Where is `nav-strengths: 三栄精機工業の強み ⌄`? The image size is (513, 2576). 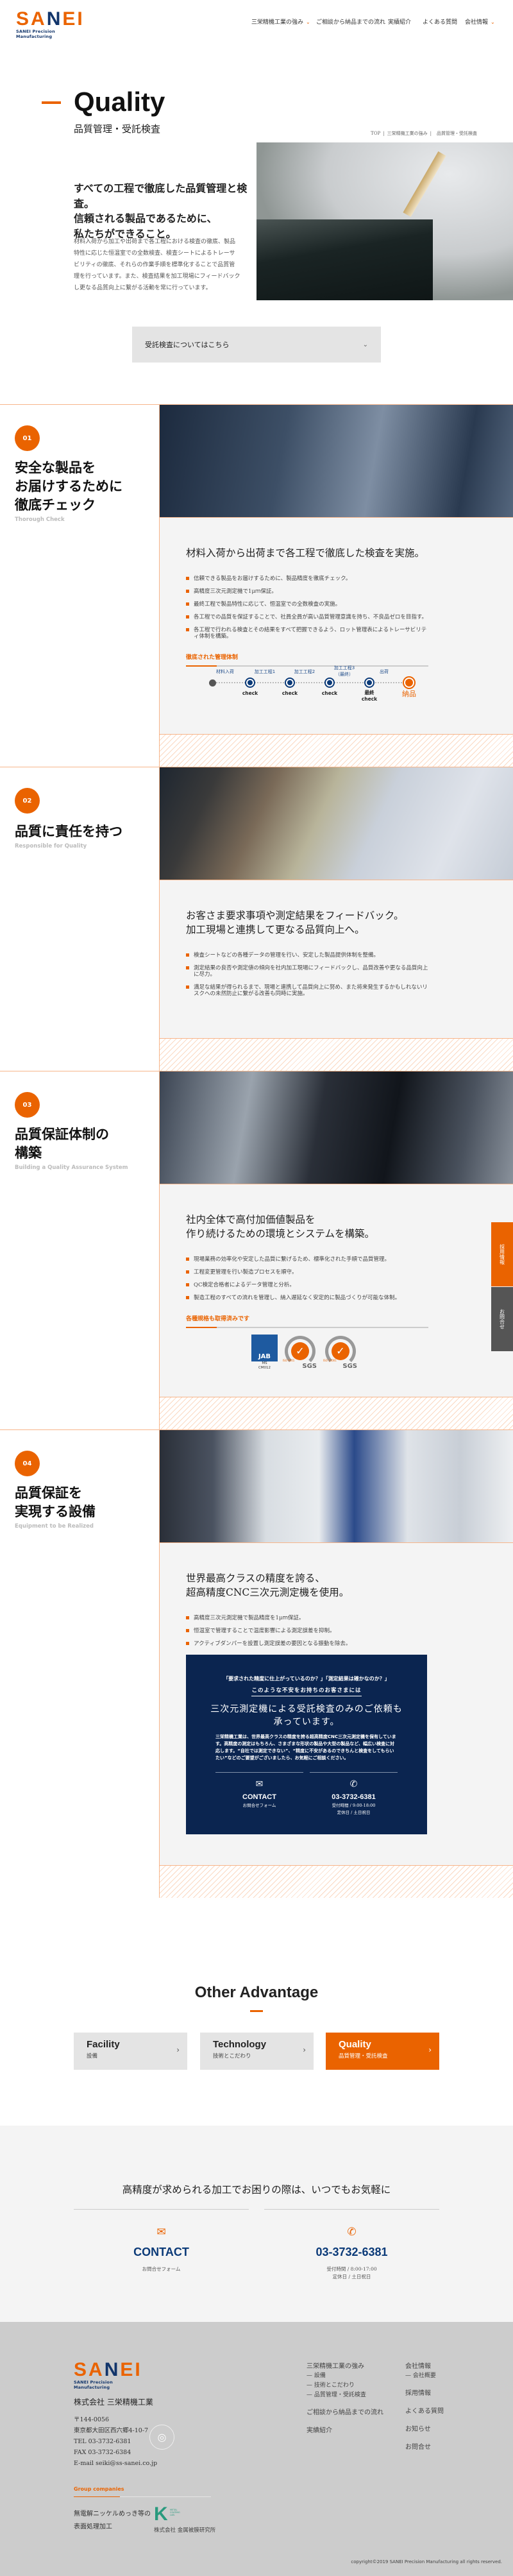
nav-strengths: 三栄精機工業の強み ⌄ is located at coordinates (280, 21).